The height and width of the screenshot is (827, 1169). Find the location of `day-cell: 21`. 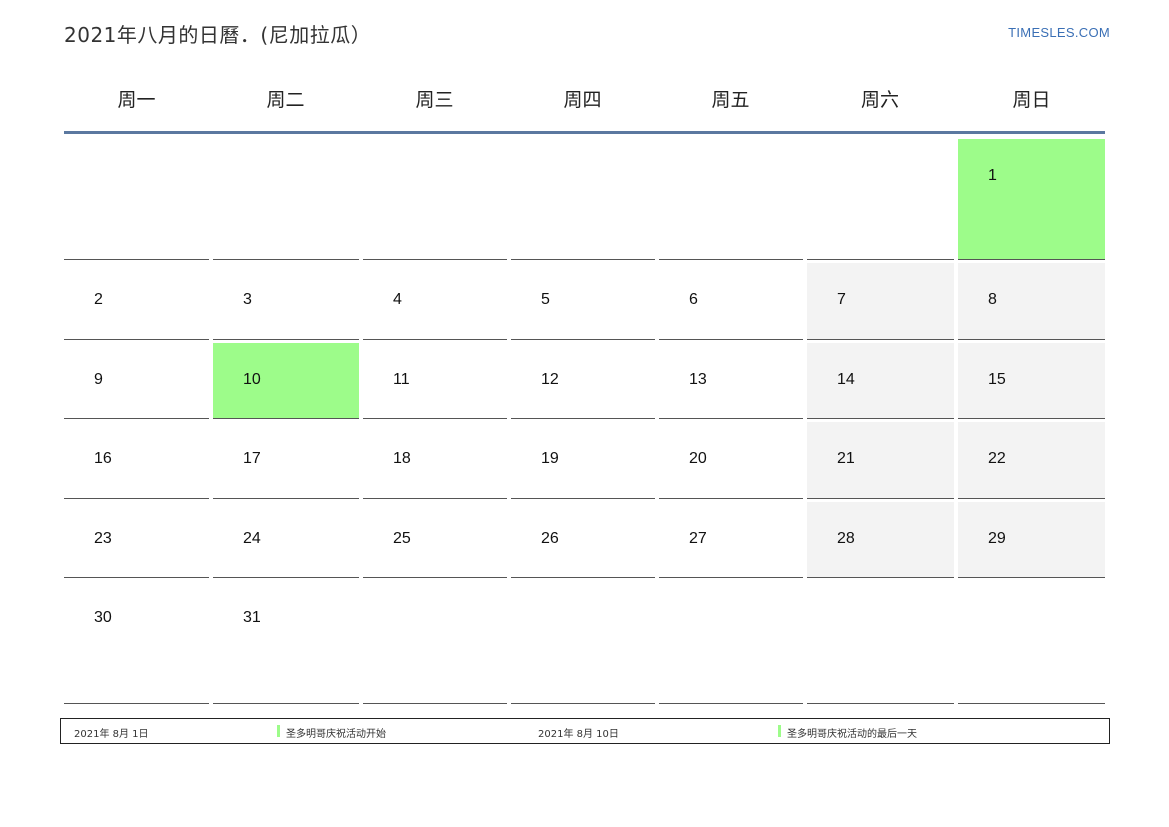

day-cell: 21 is located at coordinates (880, 460).